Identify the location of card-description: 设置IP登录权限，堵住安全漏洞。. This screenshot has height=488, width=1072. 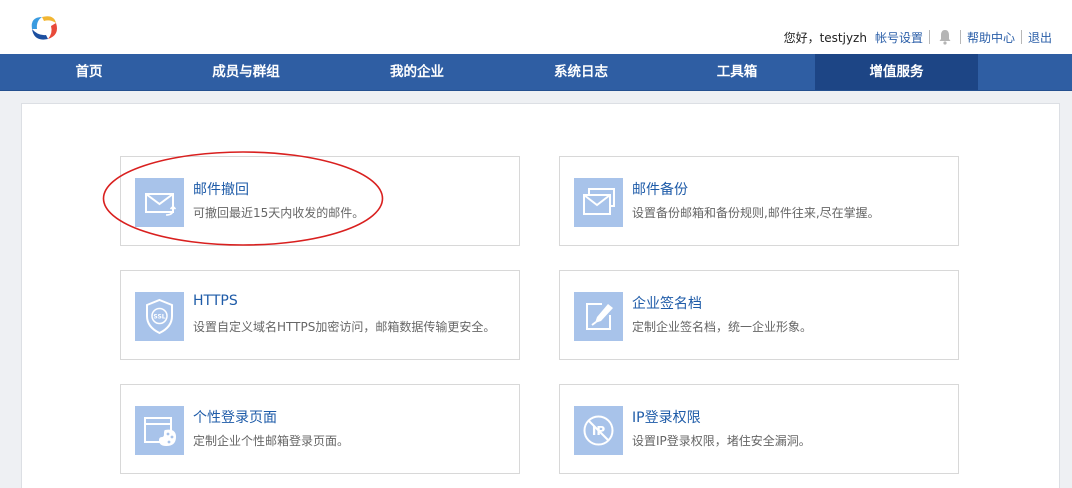
(721, 441).